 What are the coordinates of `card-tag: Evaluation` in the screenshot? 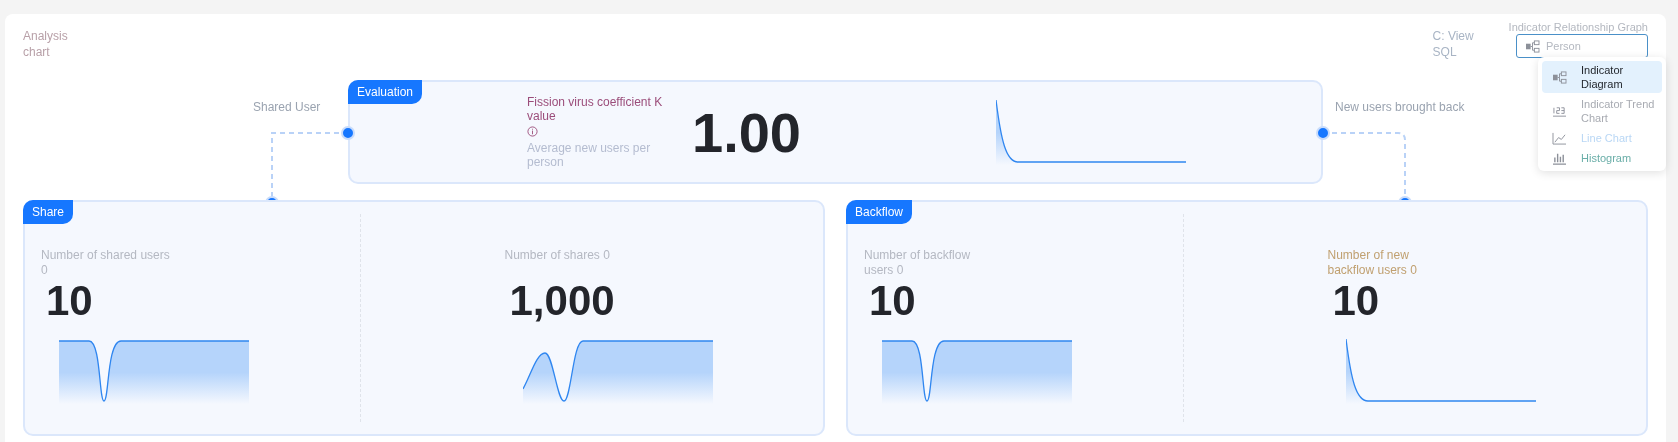 It's located at (385, 92).